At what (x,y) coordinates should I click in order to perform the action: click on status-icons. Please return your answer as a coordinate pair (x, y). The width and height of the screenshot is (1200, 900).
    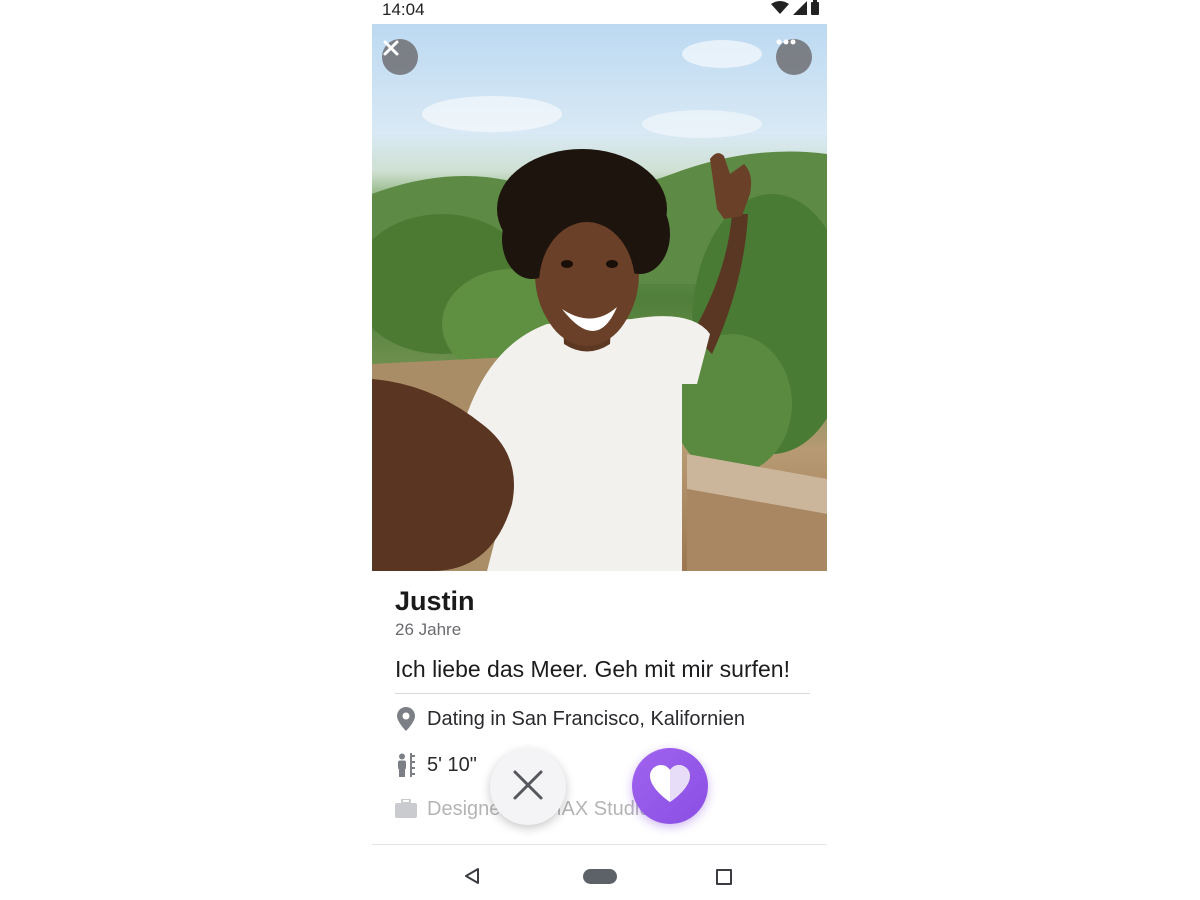
    Looking at the image, I should click on (795, 10).